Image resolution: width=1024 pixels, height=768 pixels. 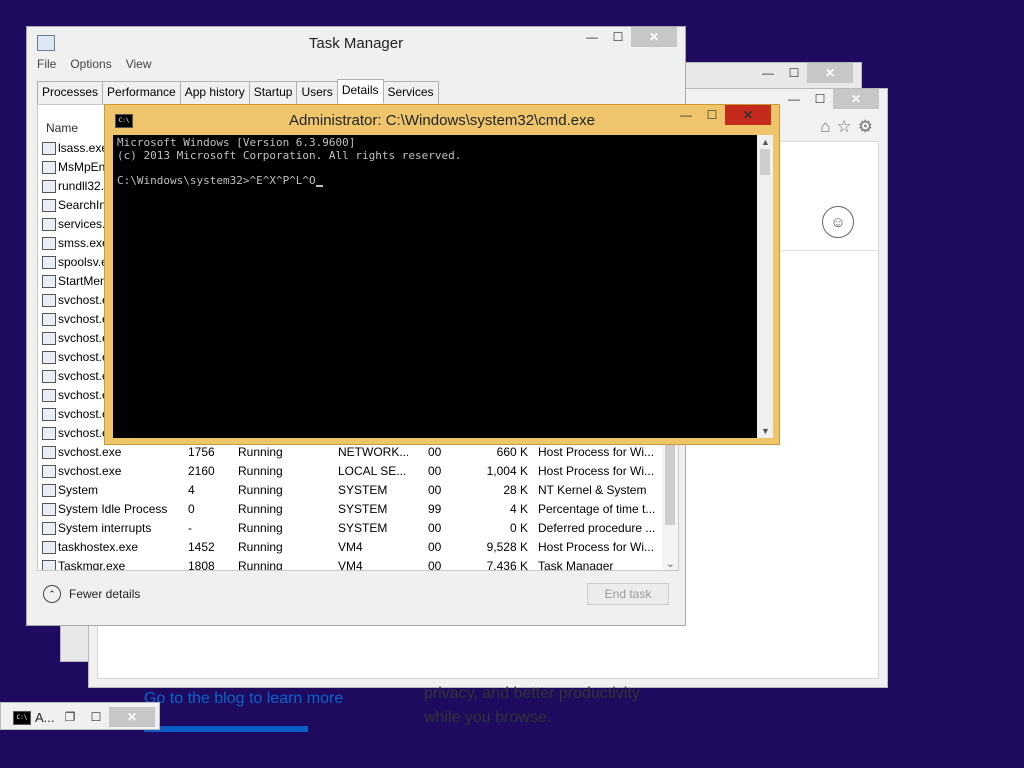 What do you see at coordinates (139, 64) in the screenshot?
I see `menu-view: View` at bounding box center [139, 64].